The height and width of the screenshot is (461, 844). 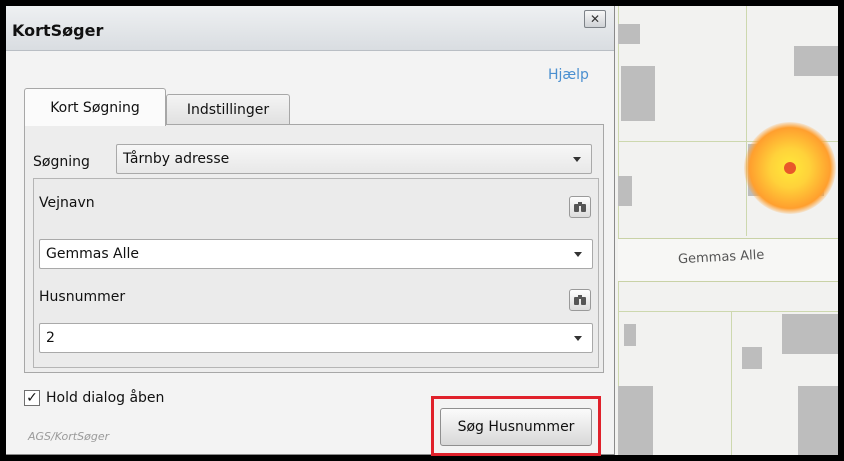 I want to click on search-type-value: Tårnby adresse, so click(x=176, y=159).